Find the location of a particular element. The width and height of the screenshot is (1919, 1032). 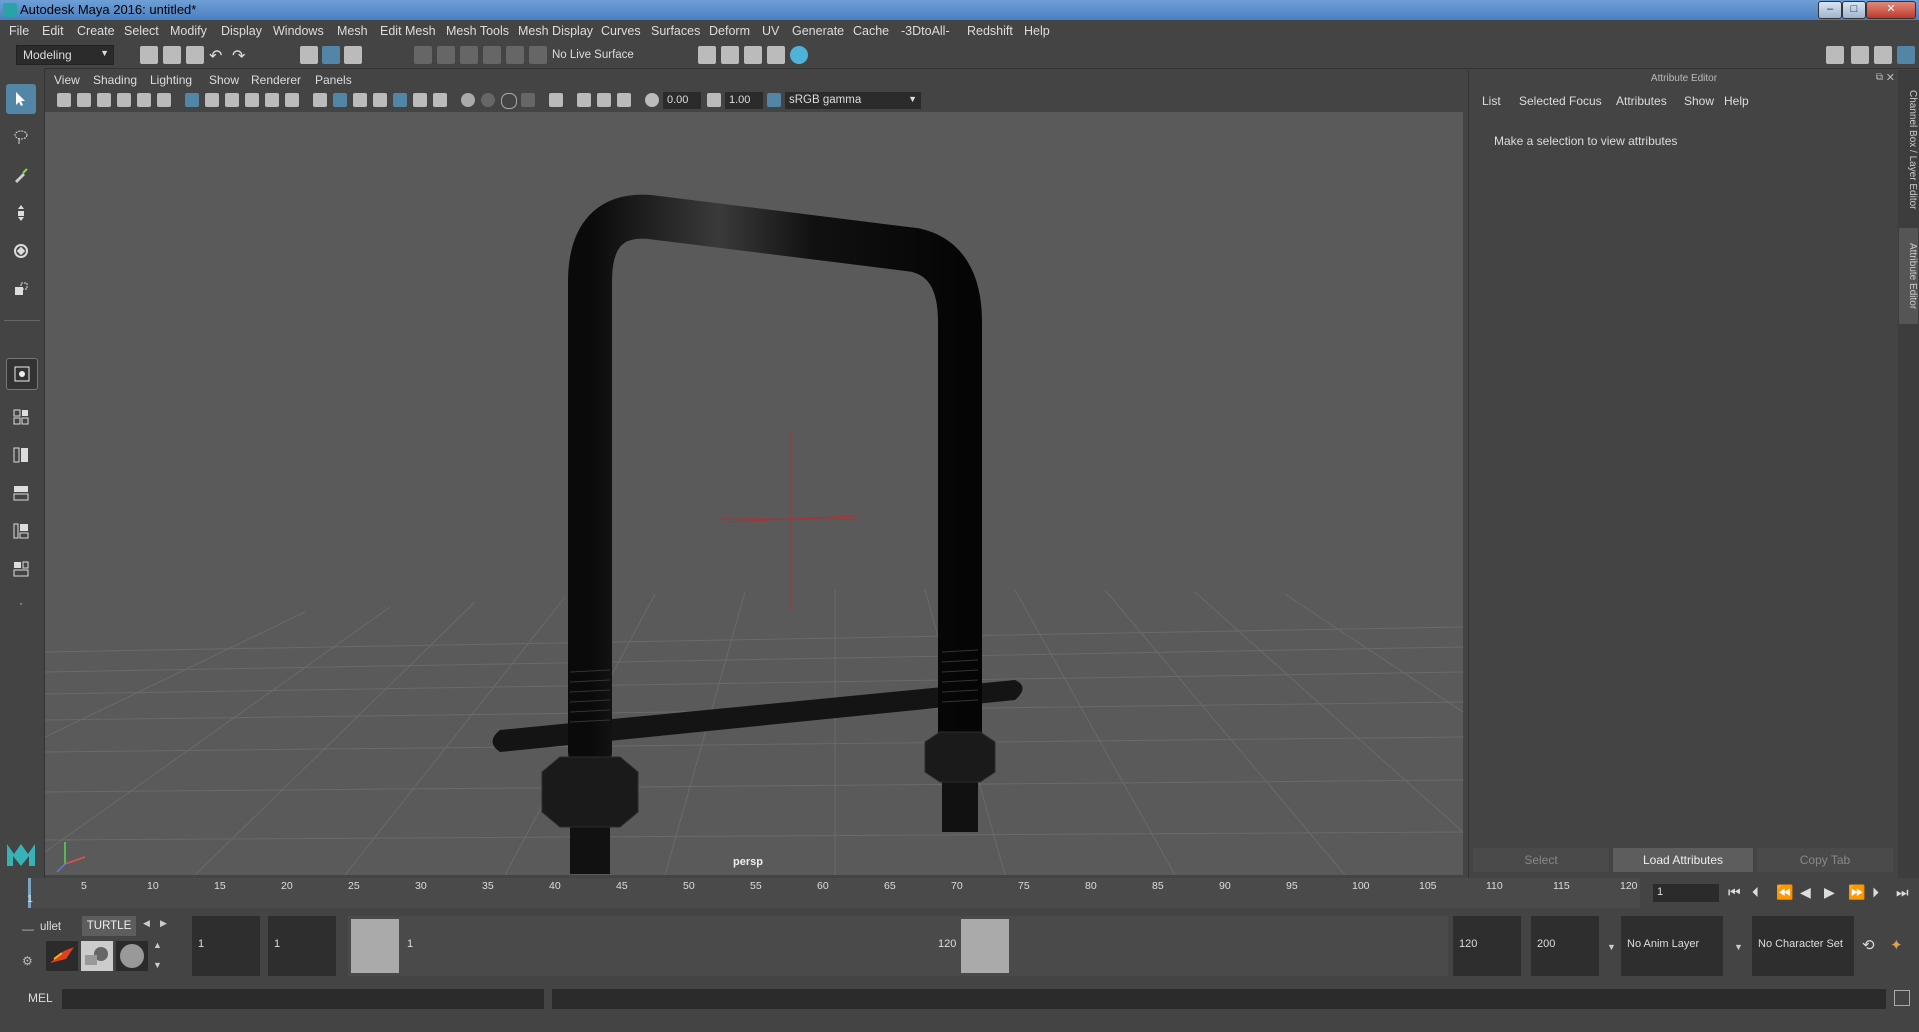

open-scene-icon is located at coordinates (172, 55).